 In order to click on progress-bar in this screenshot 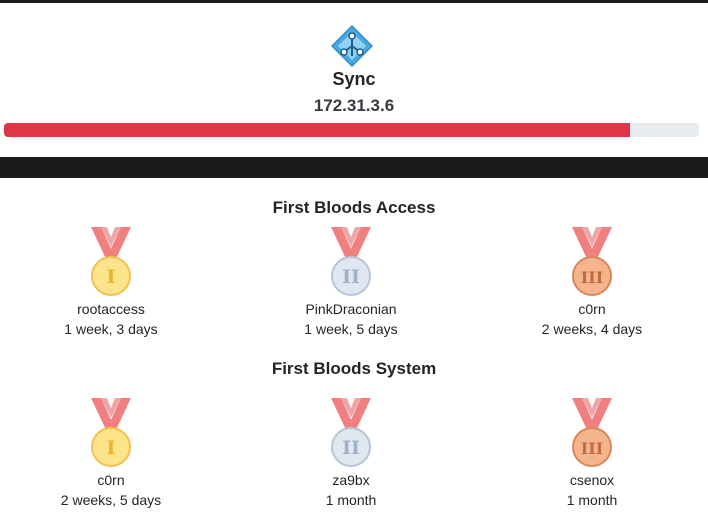, I will do `click(351, 130)`.